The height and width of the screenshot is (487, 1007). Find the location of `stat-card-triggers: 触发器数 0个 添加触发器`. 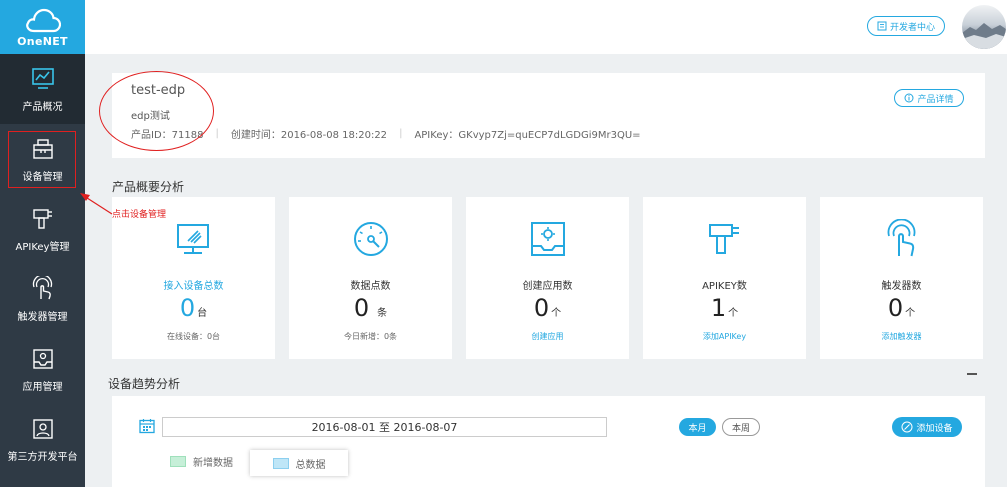

stat-card-triggers: 触发器数 0个 添加触发器 is located at coordinates (901, 278).